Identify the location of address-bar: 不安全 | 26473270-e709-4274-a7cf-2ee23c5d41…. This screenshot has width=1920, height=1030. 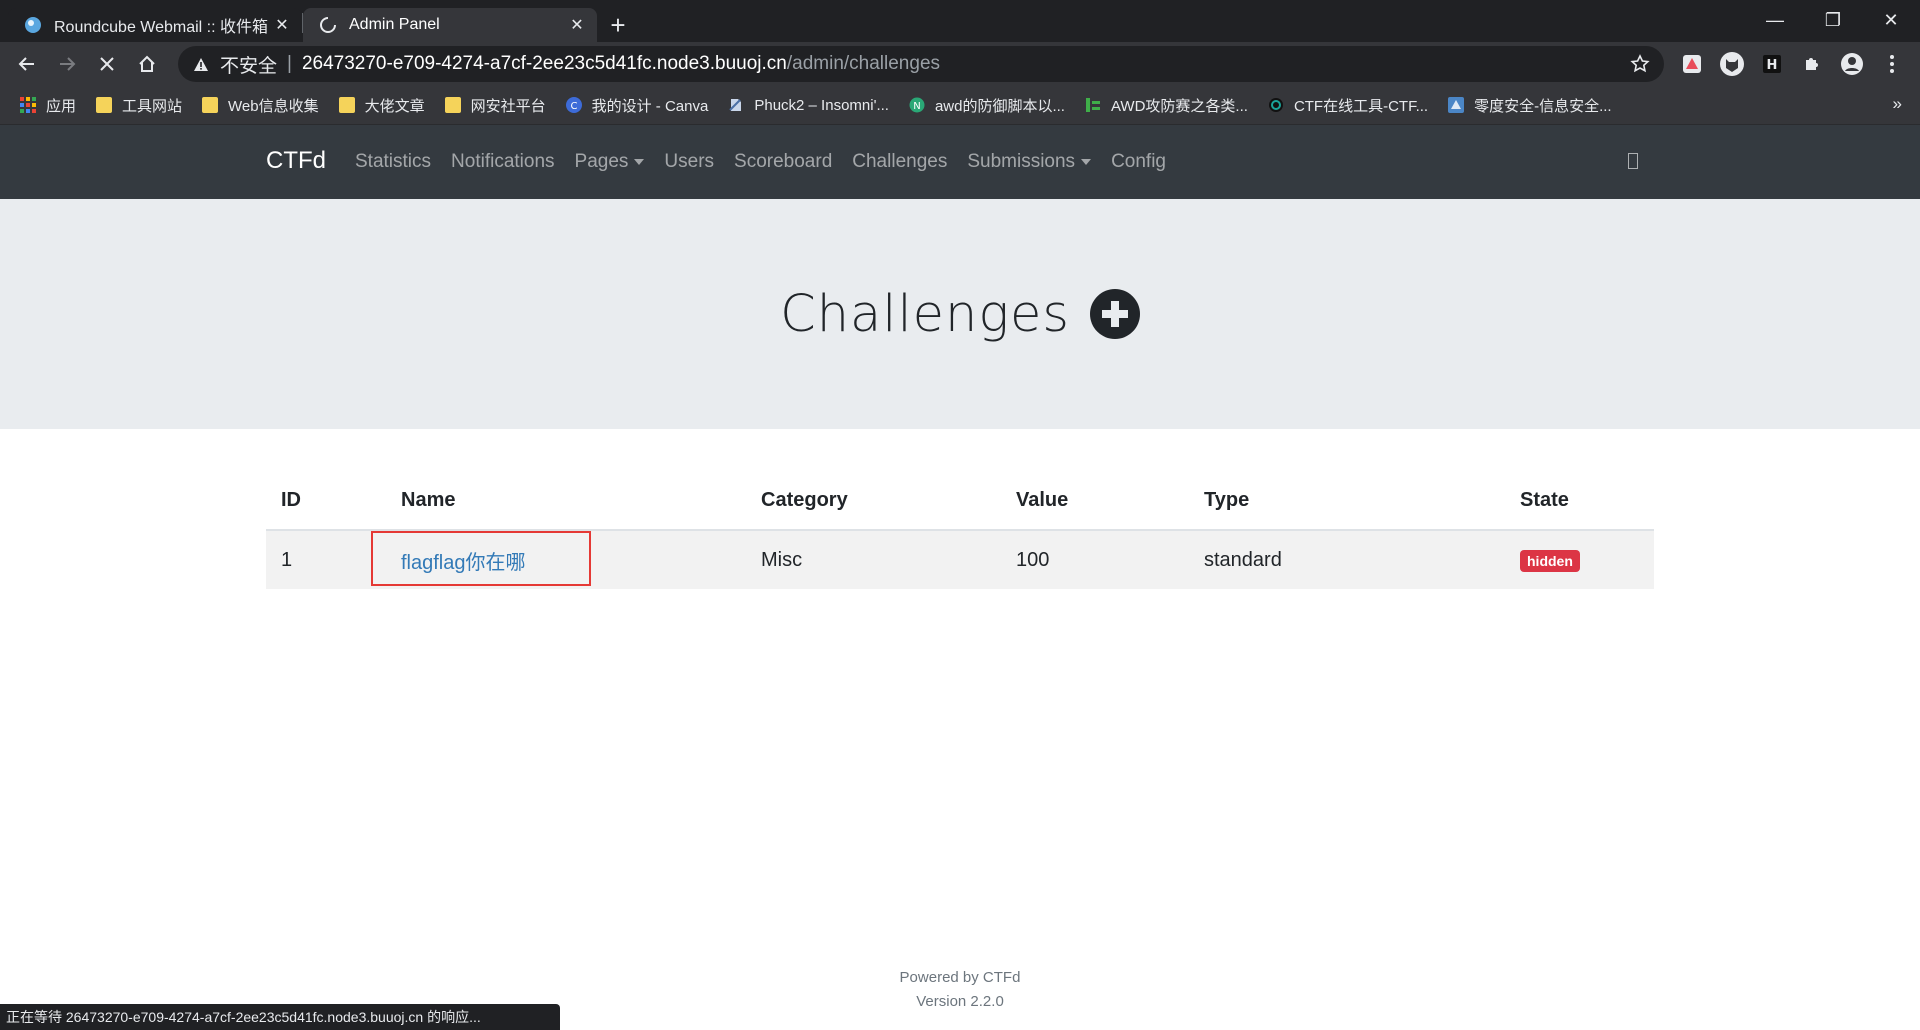
(921, 64).